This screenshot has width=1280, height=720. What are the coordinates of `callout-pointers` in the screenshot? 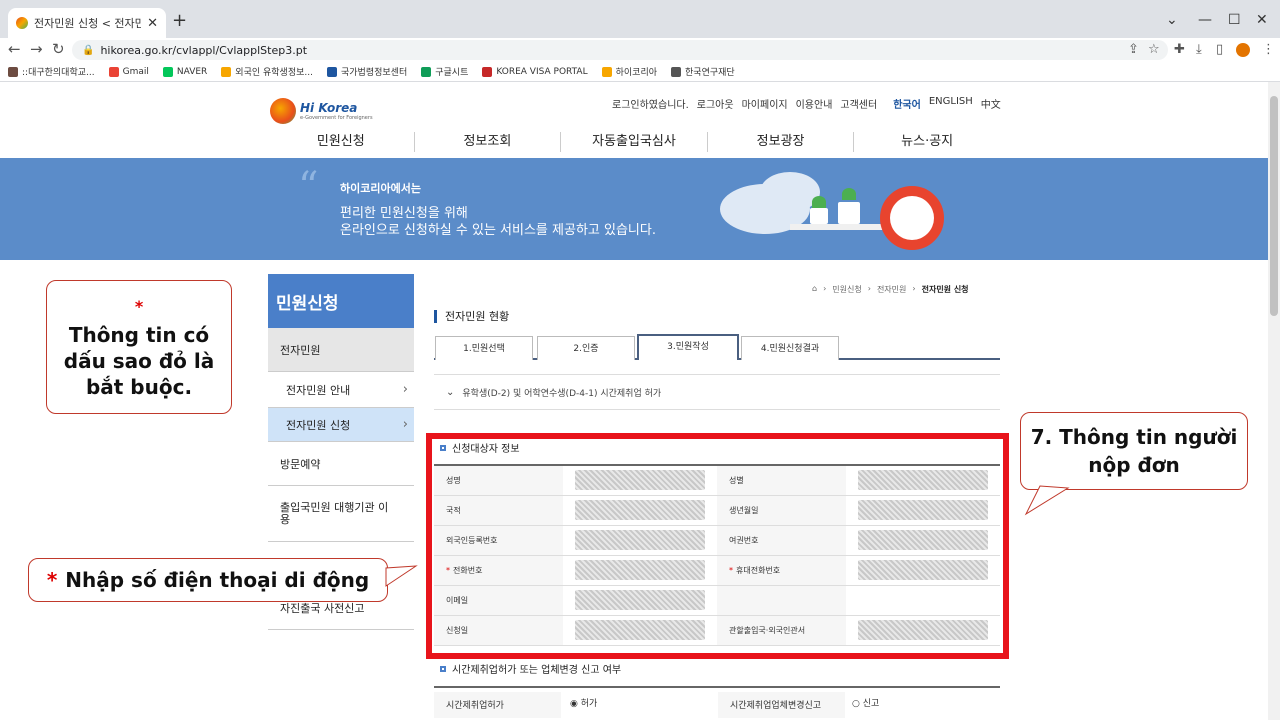 It's located at (727, 536).